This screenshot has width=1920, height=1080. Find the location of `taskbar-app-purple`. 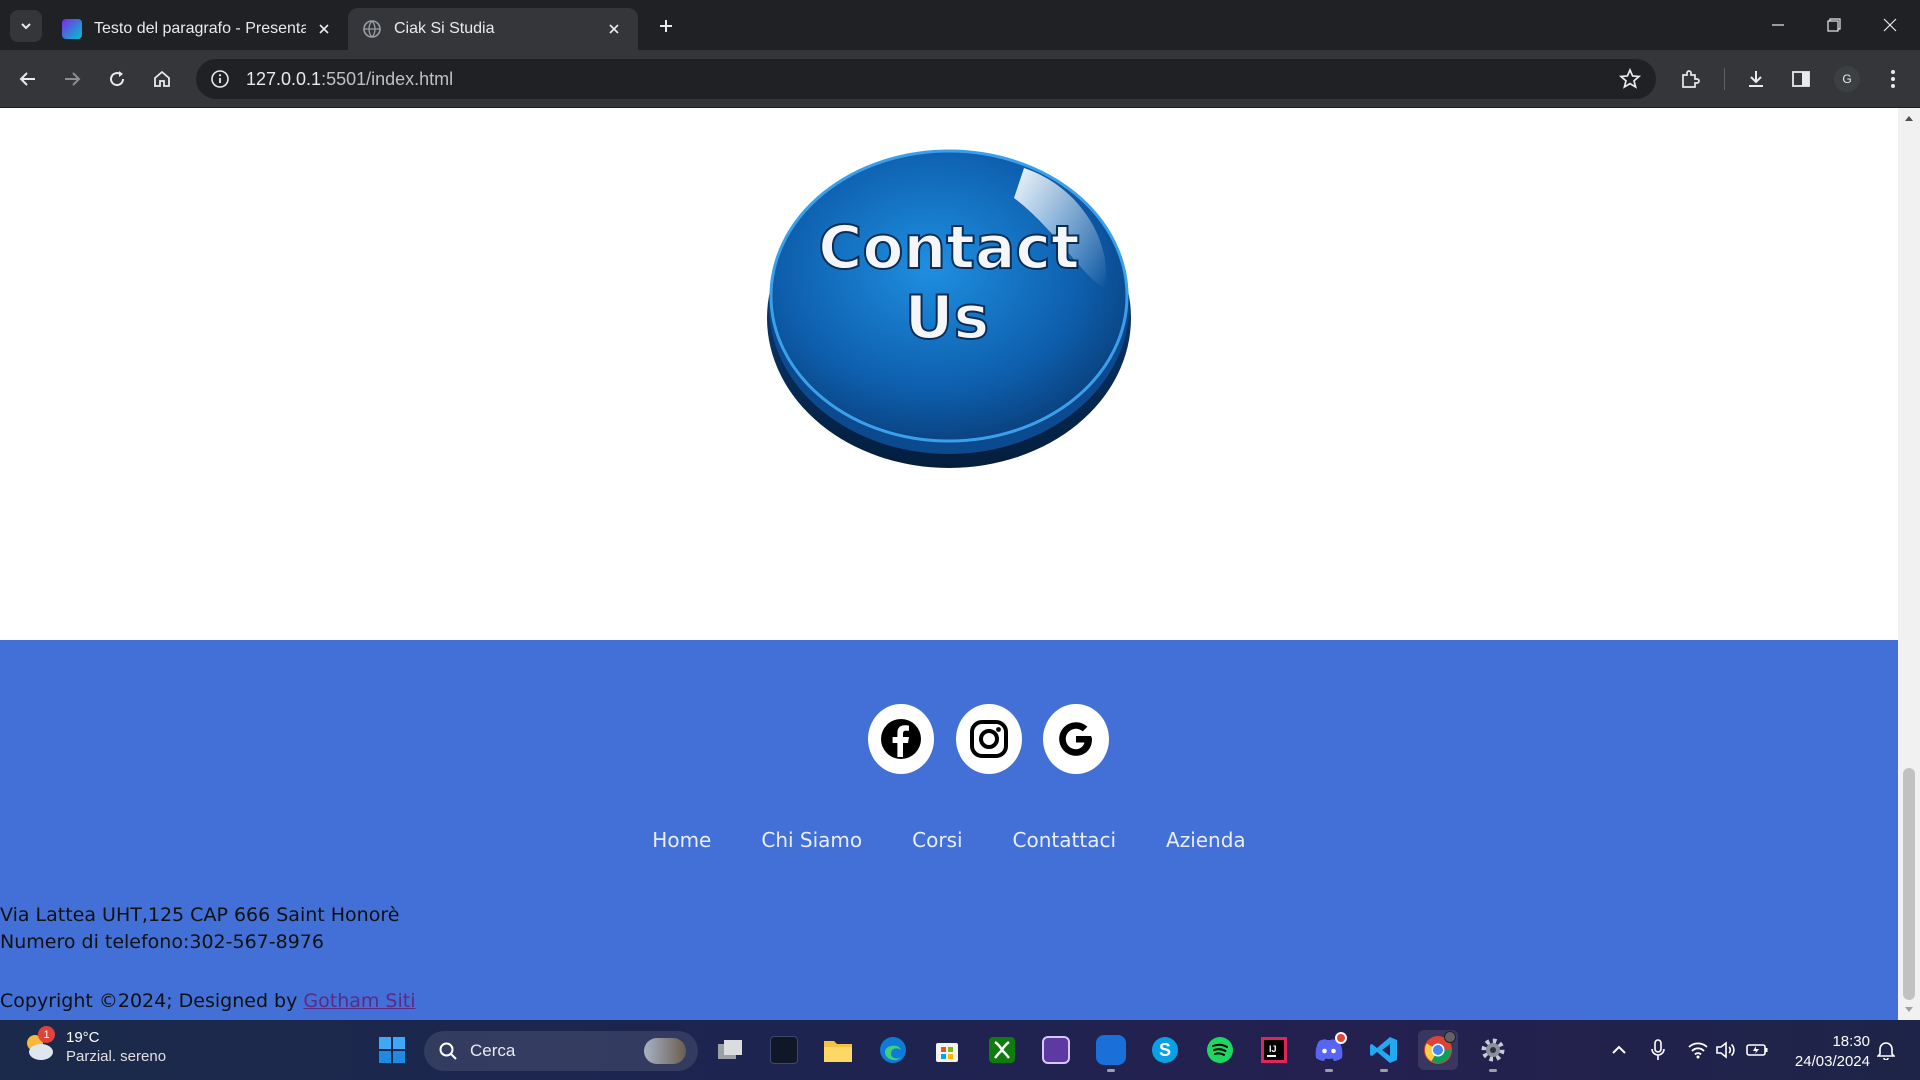

taskbar-app-purple is located at coordinates (1056, 1050).